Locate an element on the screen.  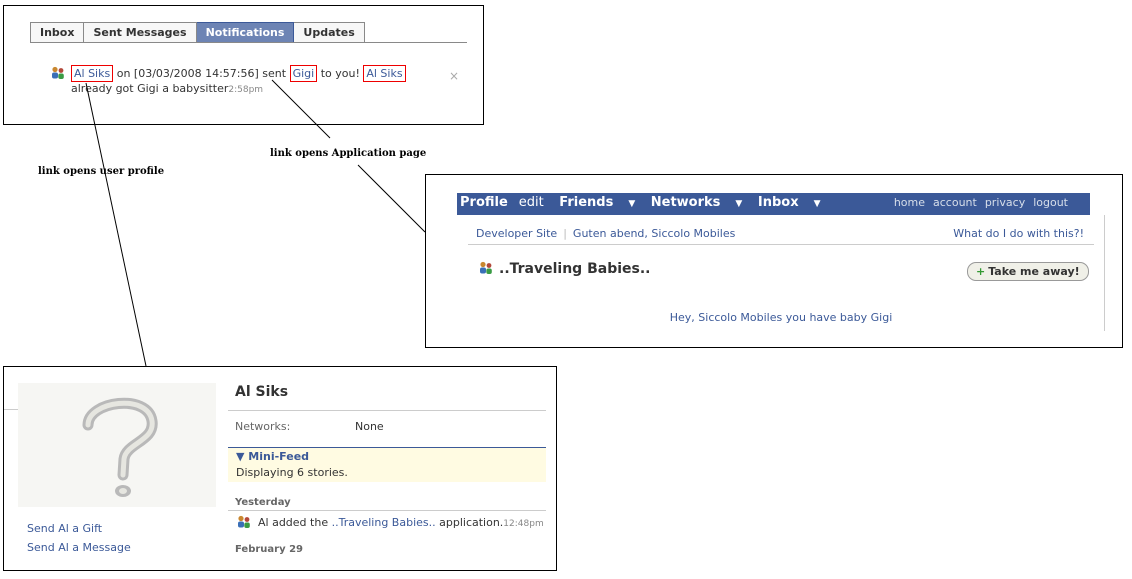
application-message: Hey, Siccolo Mobiles you have baby Gigi is located at coordinates (781, 317).